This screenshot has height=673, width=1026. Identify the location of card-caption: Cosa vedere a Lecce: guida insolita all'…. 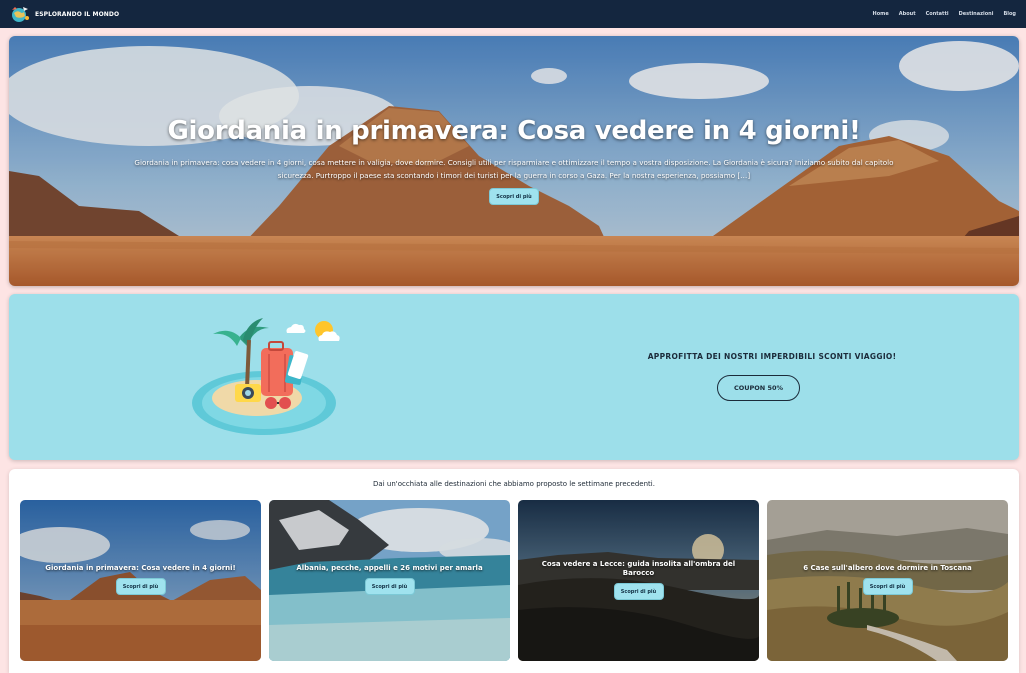
(638, 580).